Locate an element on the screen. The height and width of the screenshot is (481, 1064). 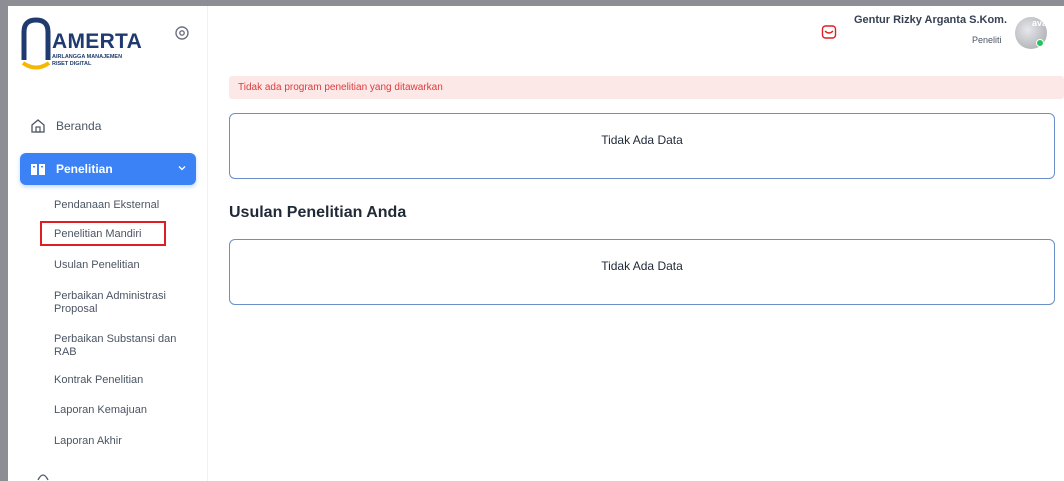
proposal-list-empty: Tidak Ada Data is located at coordinates (642, 272).